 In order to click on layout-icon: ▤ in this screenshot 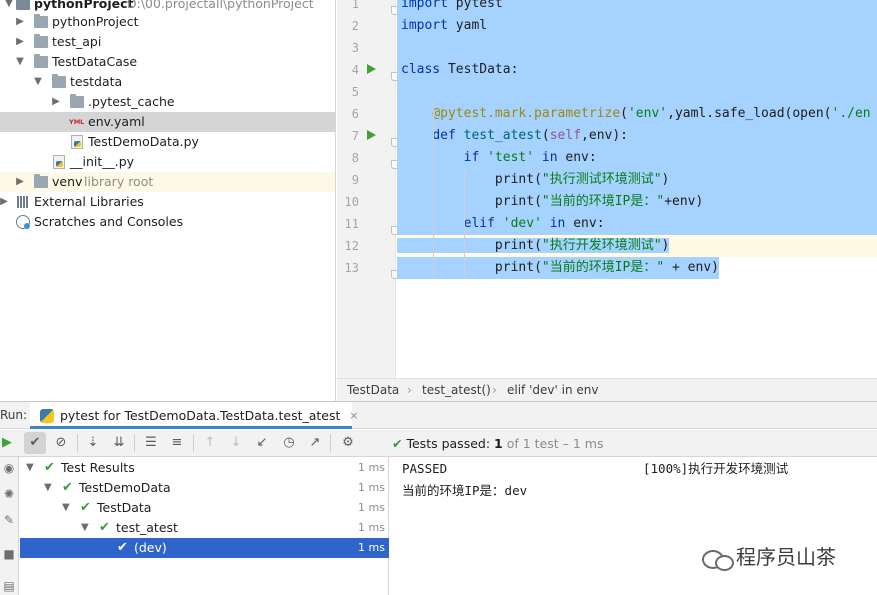, I will do `click(9, 586)`.